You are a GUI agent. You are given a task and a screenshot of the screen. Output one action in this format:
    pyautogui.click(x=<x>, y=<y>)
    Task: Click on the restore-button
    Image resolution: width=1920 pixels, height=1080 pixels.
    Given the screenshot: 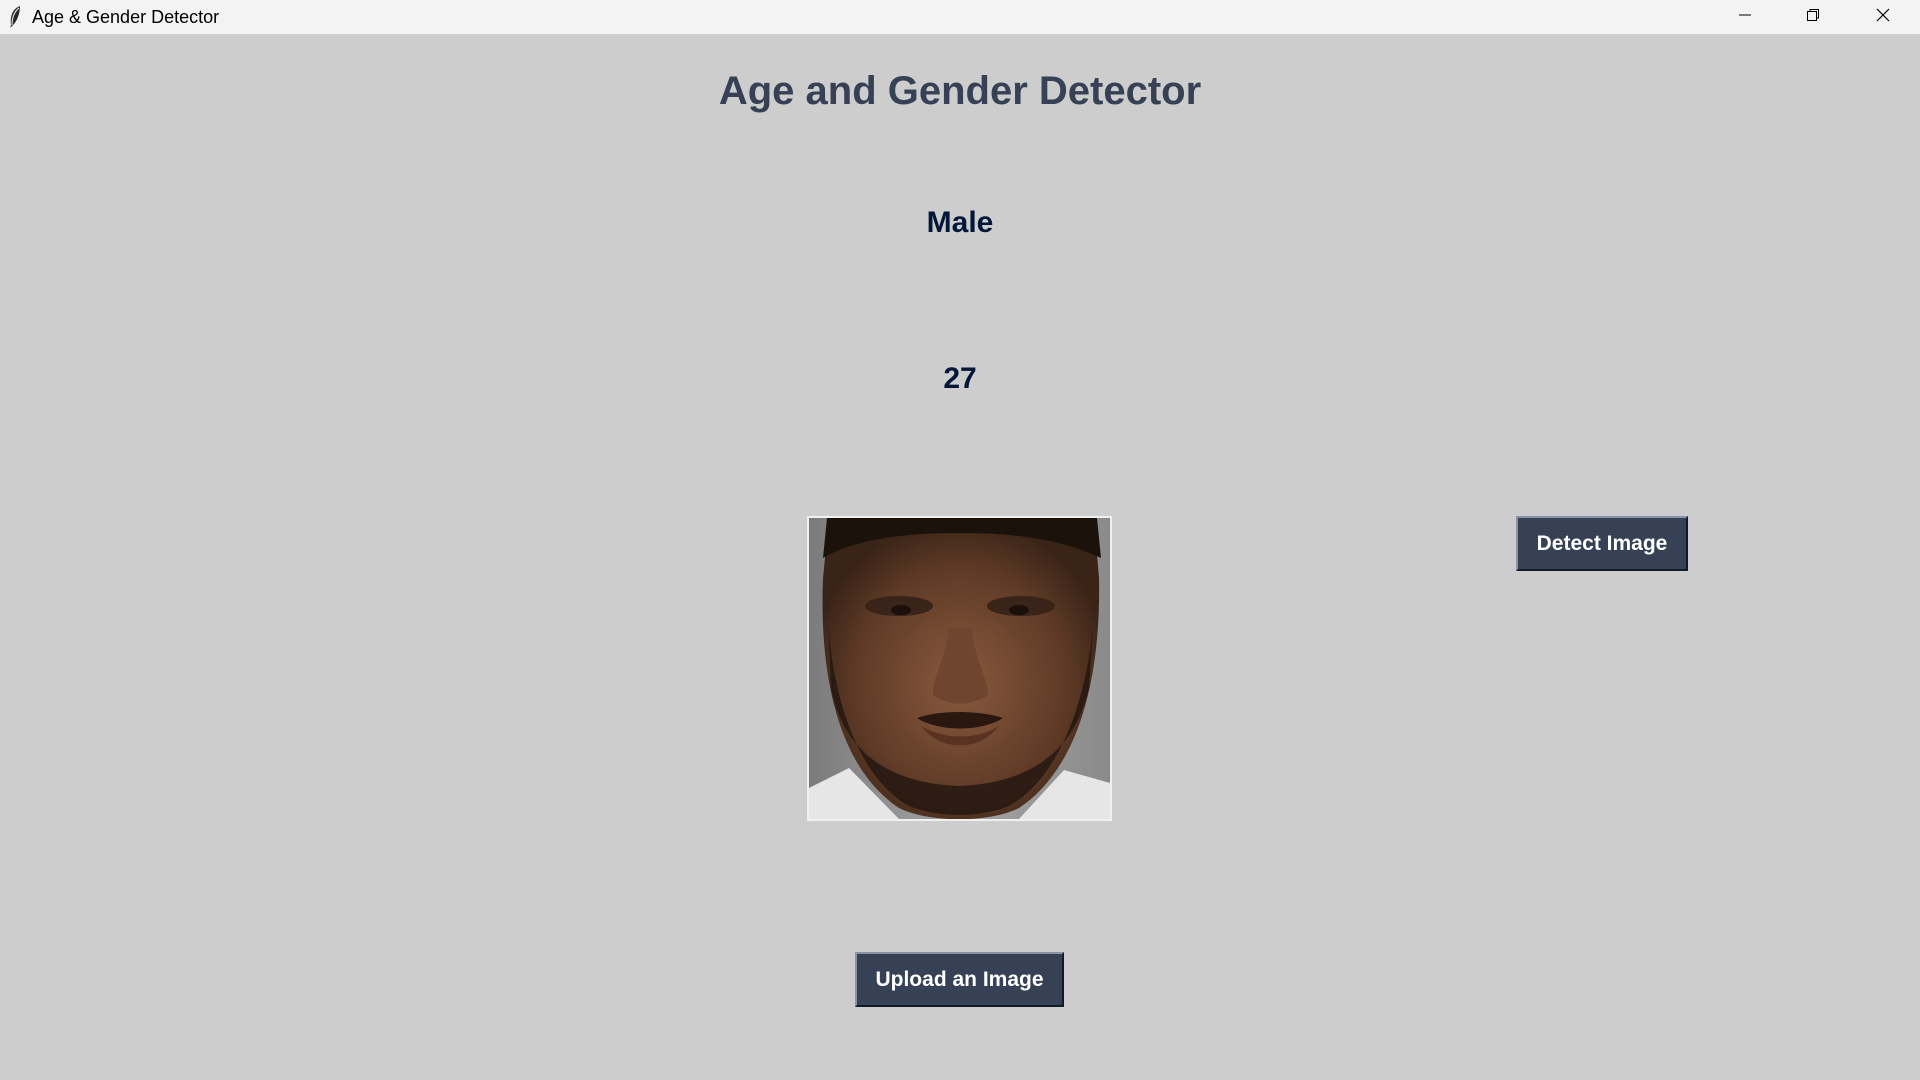 What is the action you would take?
    pyautogui.click(x=1813, y=17)
    